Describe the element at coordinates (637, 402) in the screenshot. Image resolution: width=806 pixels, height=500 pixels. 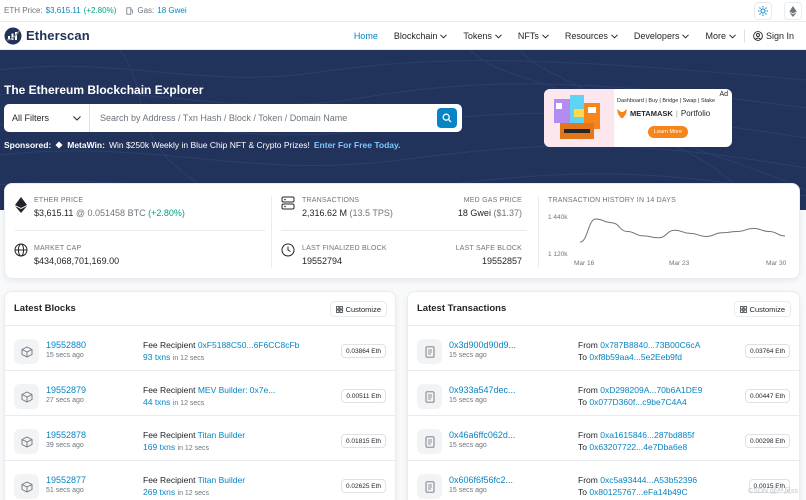
I see `to-address-link: 0x077D360f...c9be7C4A4` at that location.